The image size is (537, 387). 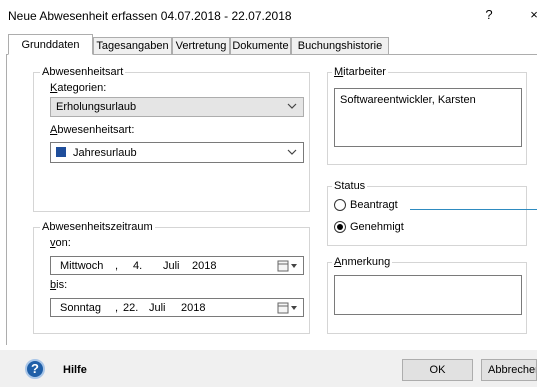 I want to click on zeitraum-group-label: Abwesenheitszeitraum, so click(x=97, y=227).